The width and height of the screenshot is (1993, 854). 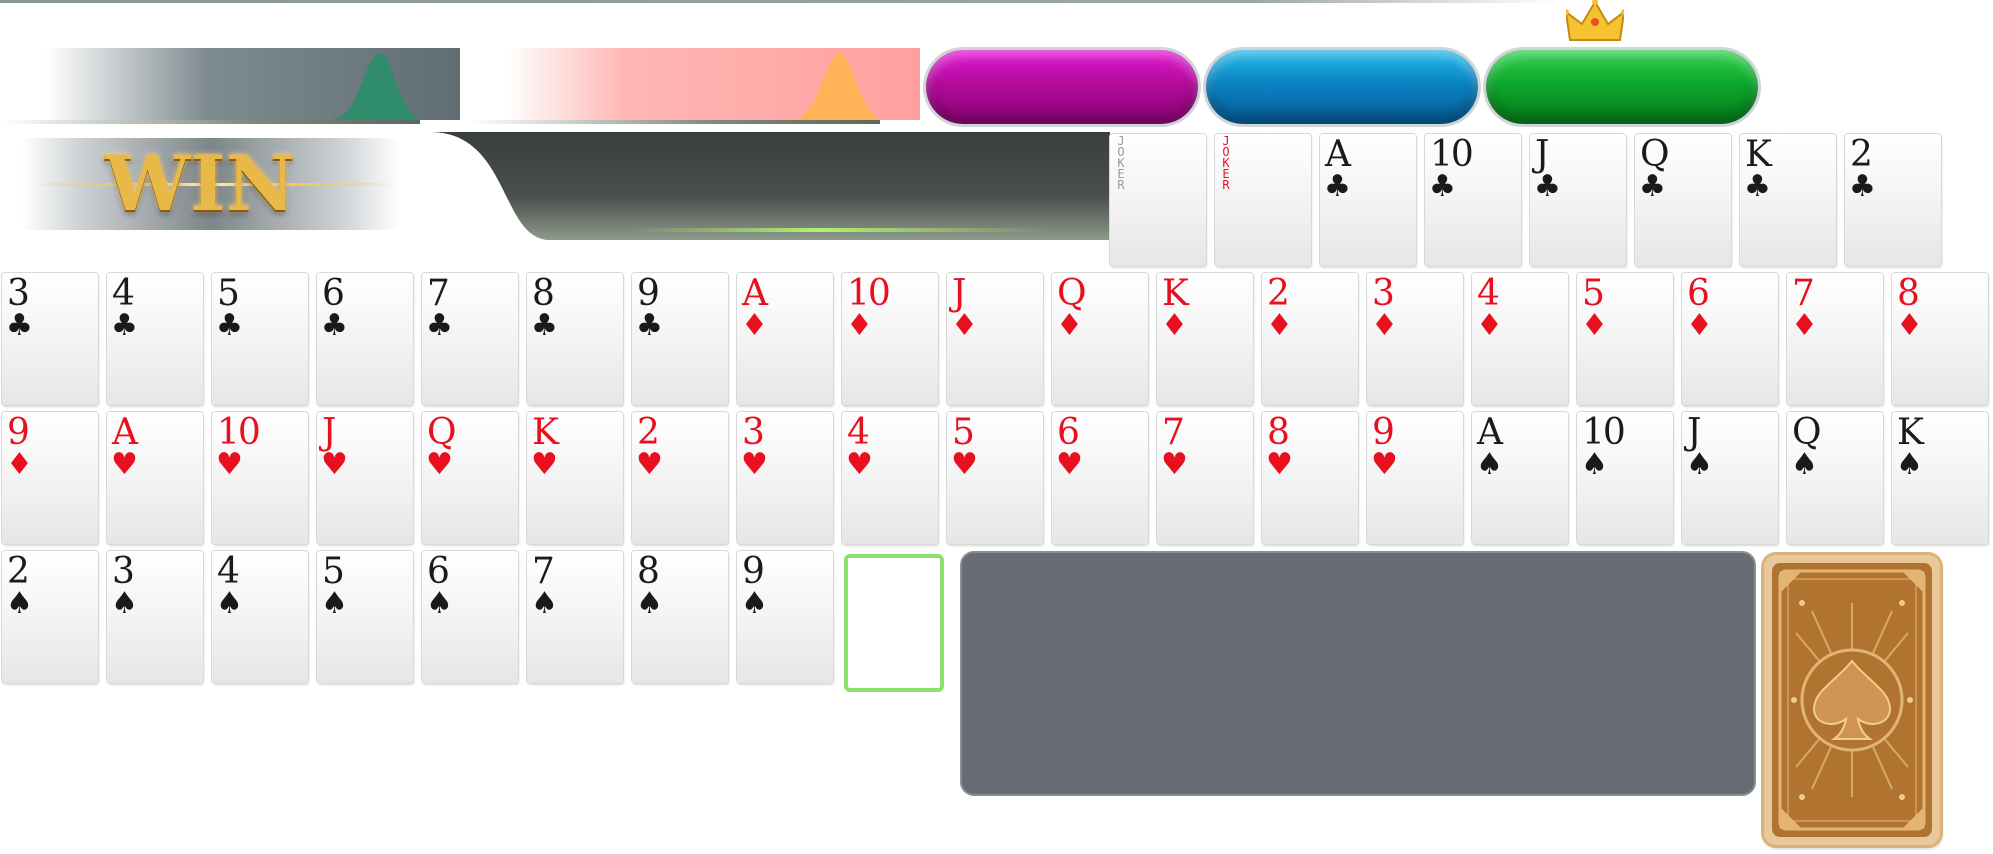 I want to click on magenta-button, so click(x=1062, y=87).